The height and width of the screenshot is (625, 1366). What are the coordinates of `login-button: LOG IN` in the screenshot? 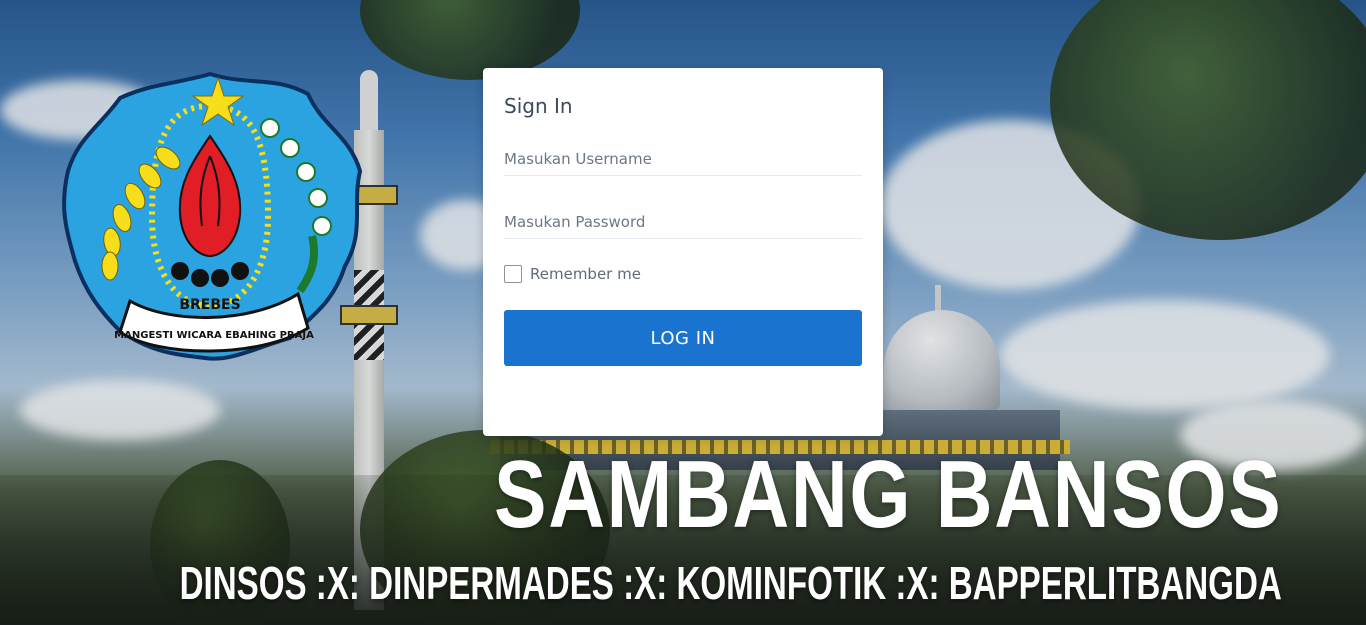 It's located at (683, 338).